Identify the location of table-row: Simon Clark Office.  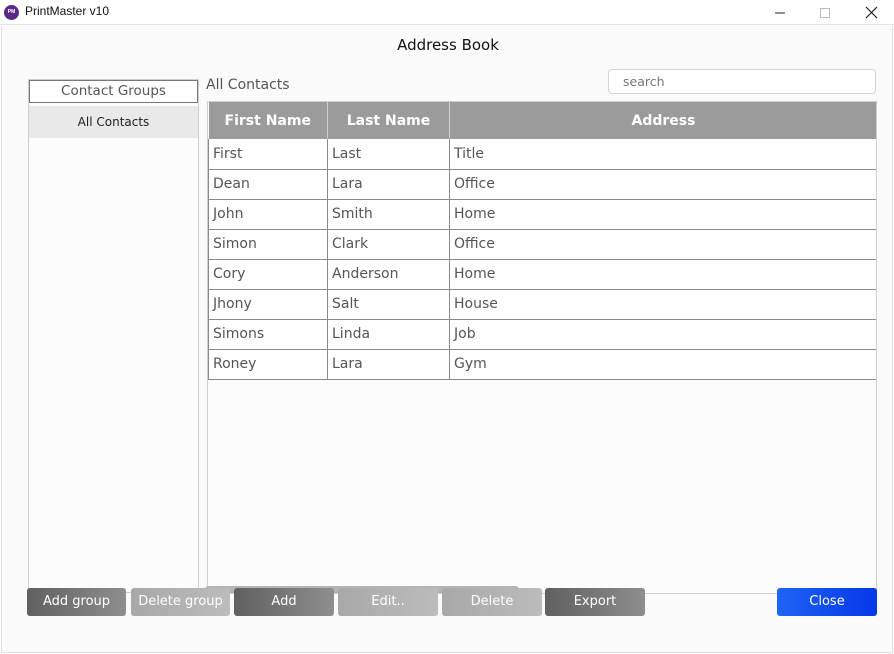
(542, 244).